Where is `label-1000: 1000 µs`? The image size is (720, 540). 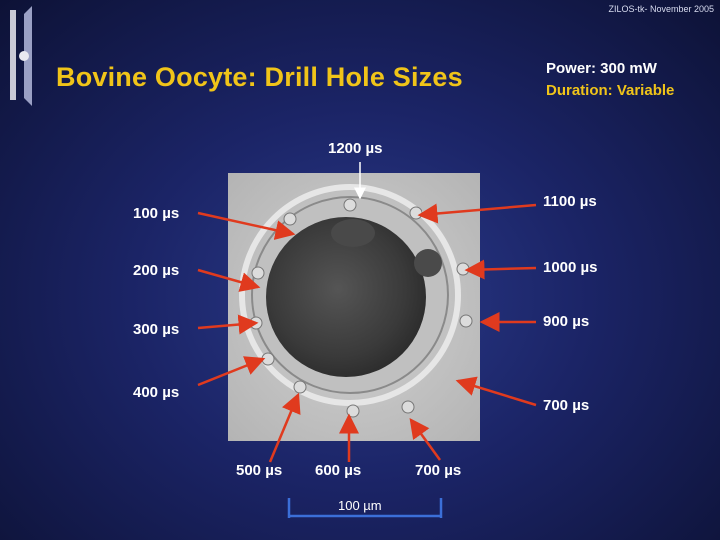 label-1000: 1000 µs is located at coordinates (570, 267).